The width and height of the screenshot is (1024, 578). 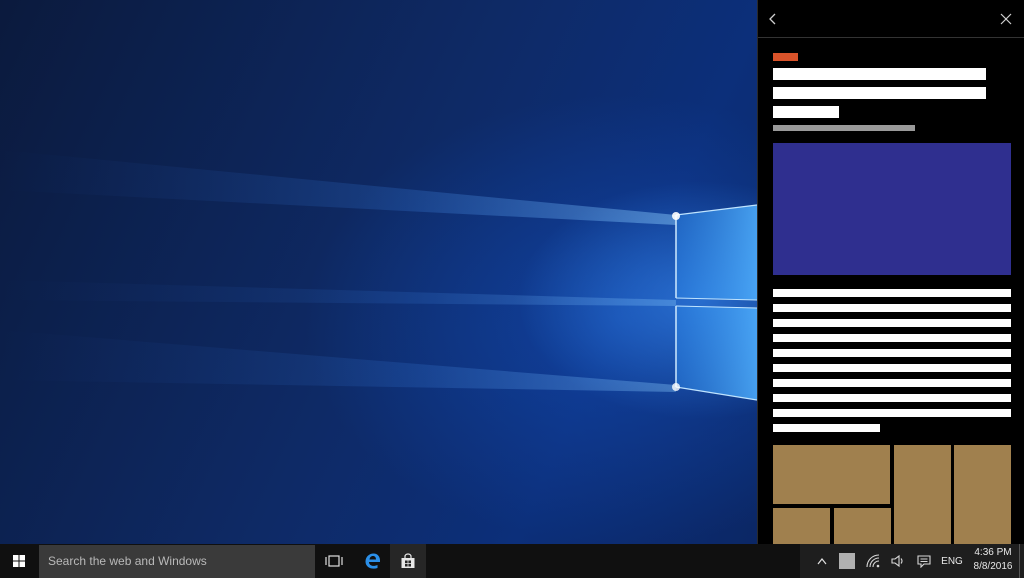 What do you see at coordinates (993, 552) in the screenshot?
I see `clock-time: 4:36 PM` at bounding box center [993, 552].